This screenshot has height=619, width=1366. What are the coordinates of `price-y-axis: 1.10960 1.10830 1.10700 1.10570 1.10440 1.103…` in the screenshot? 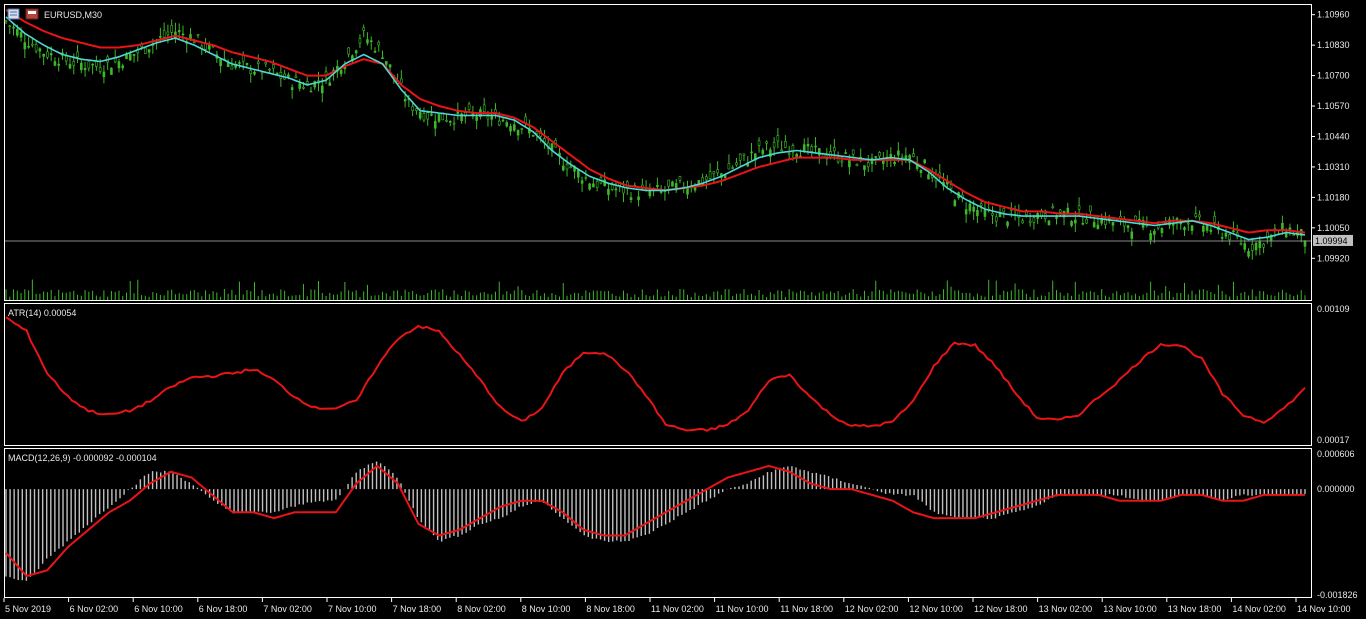 It's located at (1330, 136).